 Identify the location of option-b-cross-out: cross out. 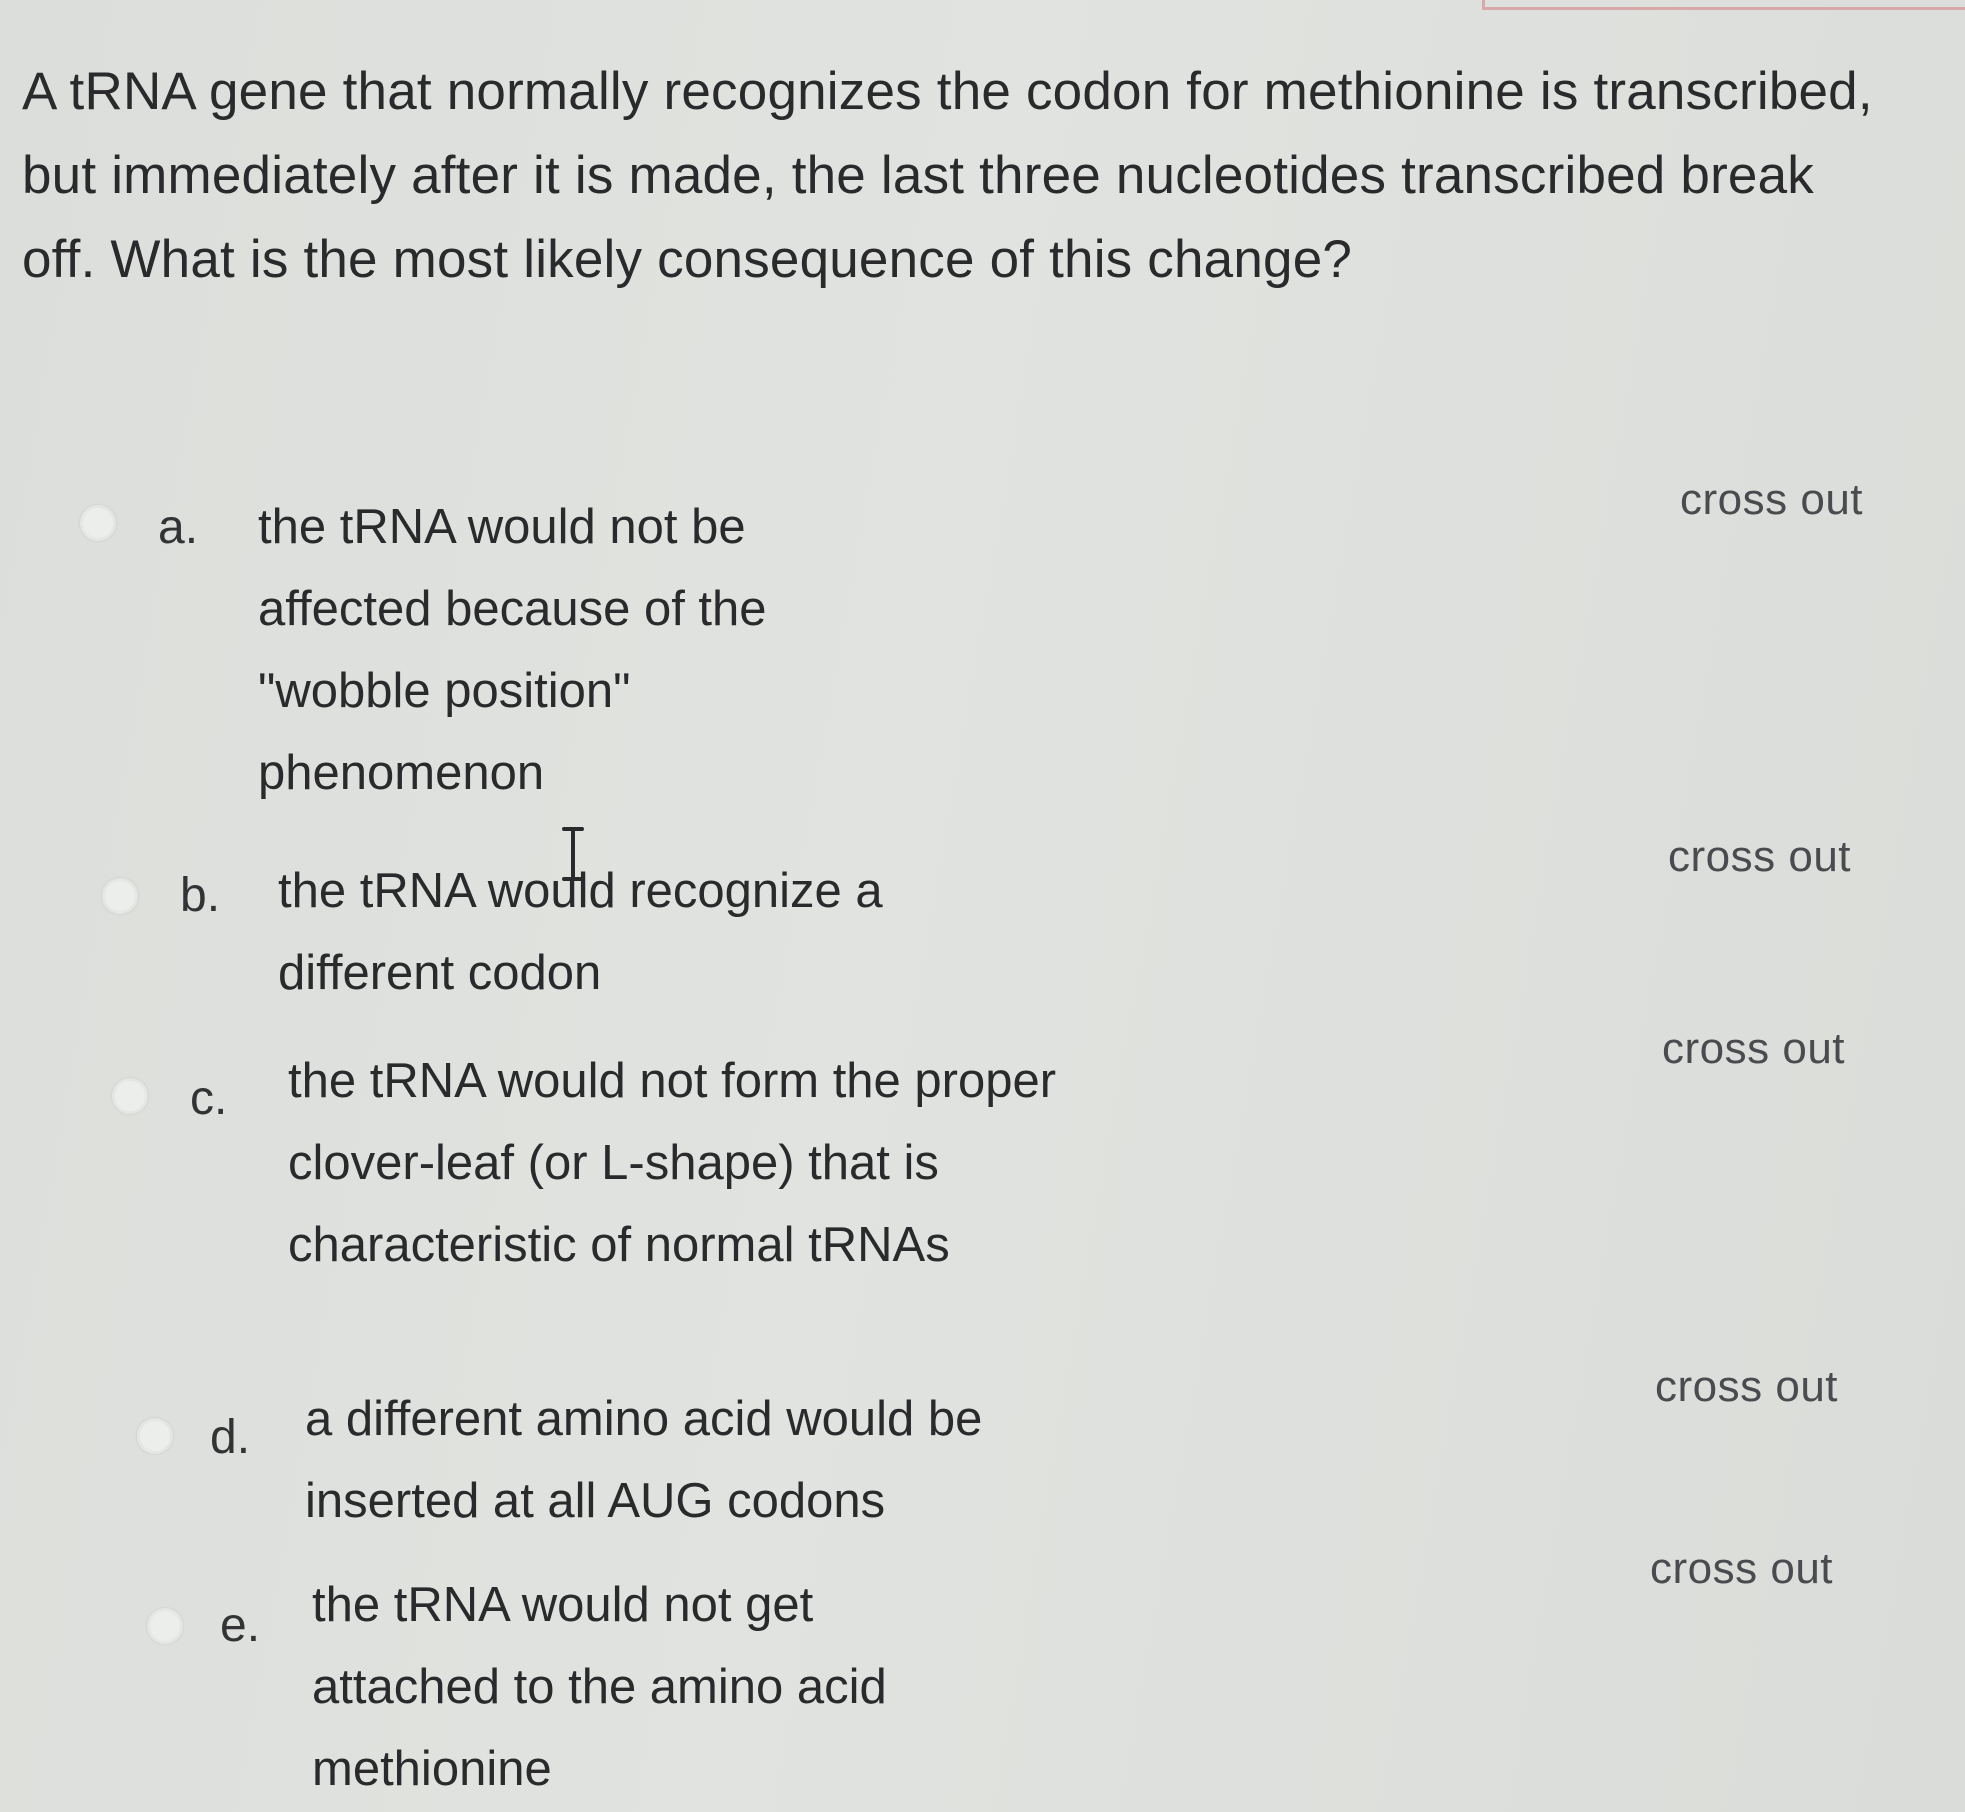
(1759, 857).